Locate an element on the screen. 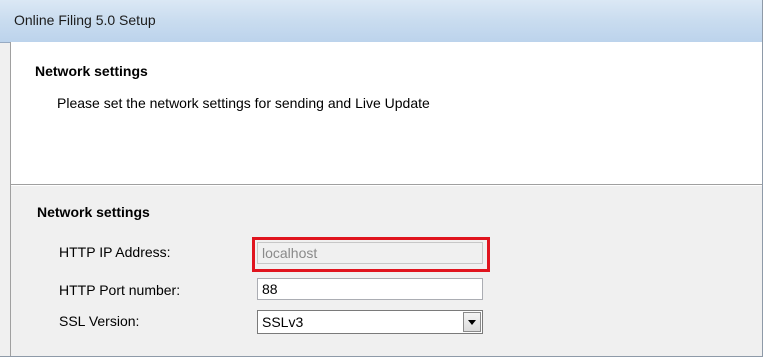 This screenshot has height=358, width=764. group-title: Network settings is located at coordinates (93, 212).